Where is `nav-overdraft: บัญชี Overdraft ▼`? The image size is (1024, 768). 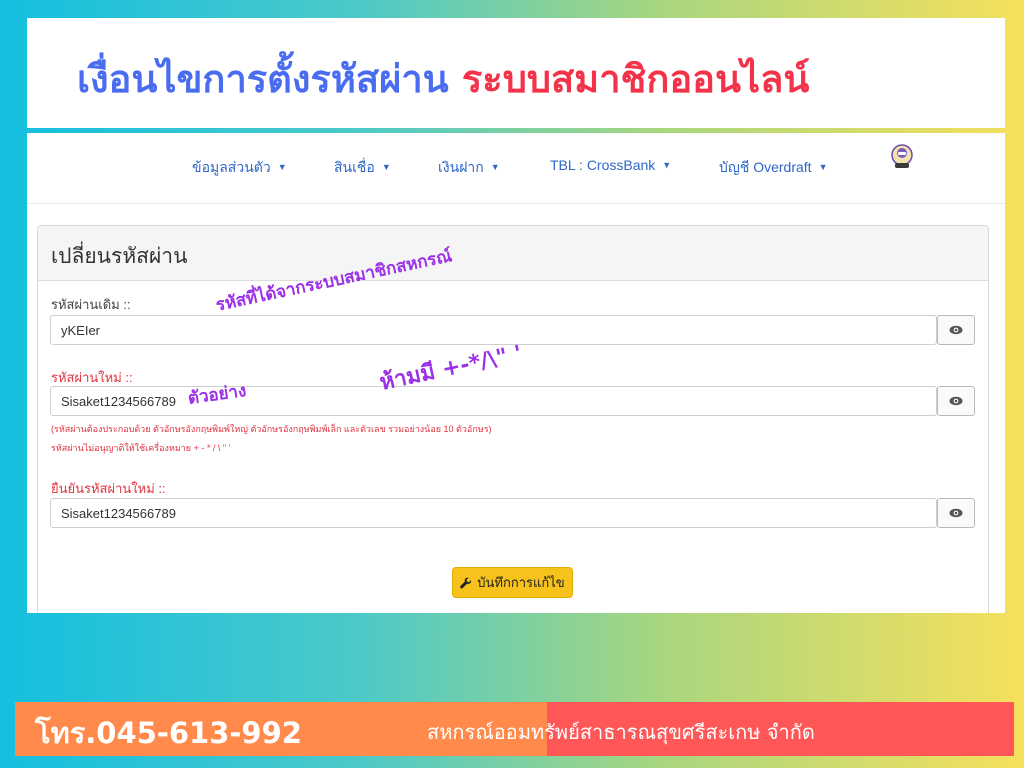
nav-overdraft: บัญชี Overdraft ▼ is located at coordinates (773, 168).